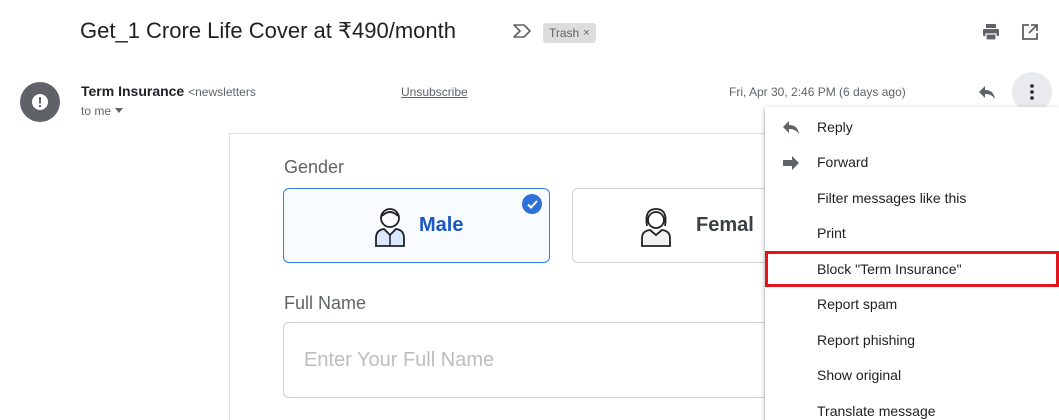 This screenshot has width=1059, height=420. What do you see at coordinates (857, 304) in the screenshot?
I see `menu-item-label: Report spam` at bounding box center [857, 304].